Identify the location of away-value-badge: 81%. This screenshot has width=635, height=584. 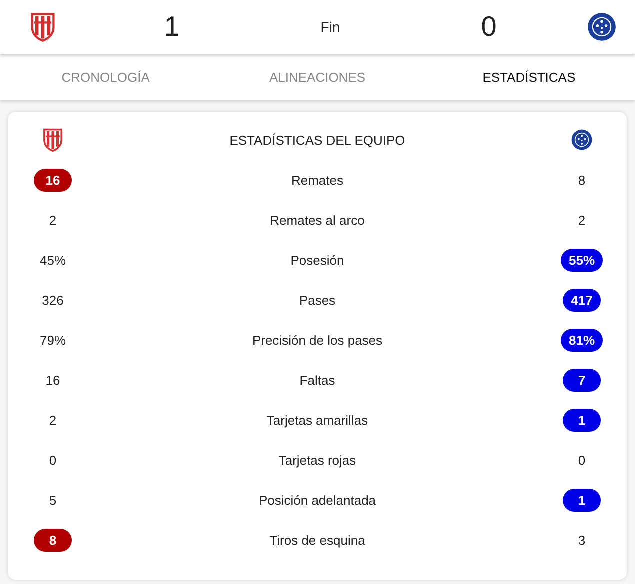
(582, 340).